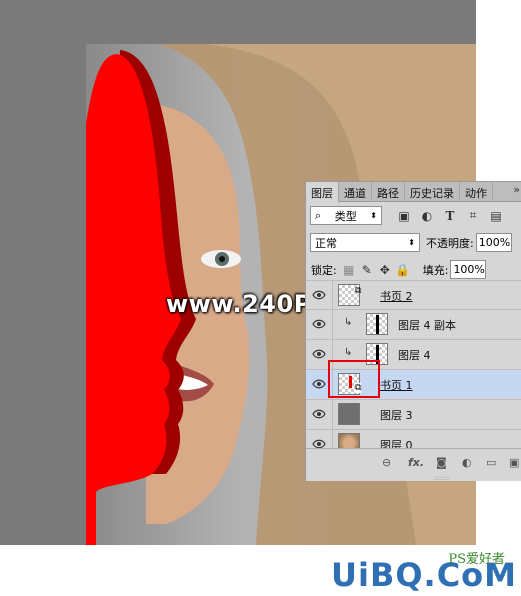  Describe the element at coordinates (432, 192) in the screenshot. I see `tab-history: 历史记录` at that location.